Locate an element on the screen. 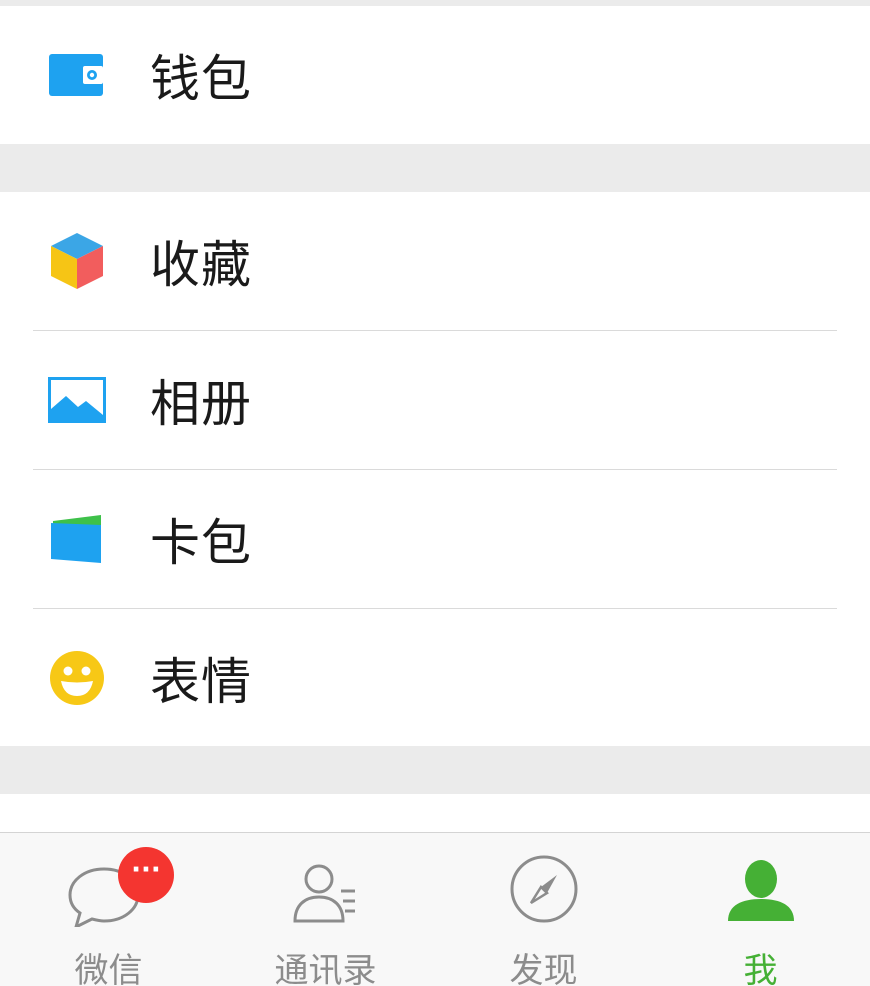 The image size is (870, 986). wallet-icon is located at coordinates (77, 75).